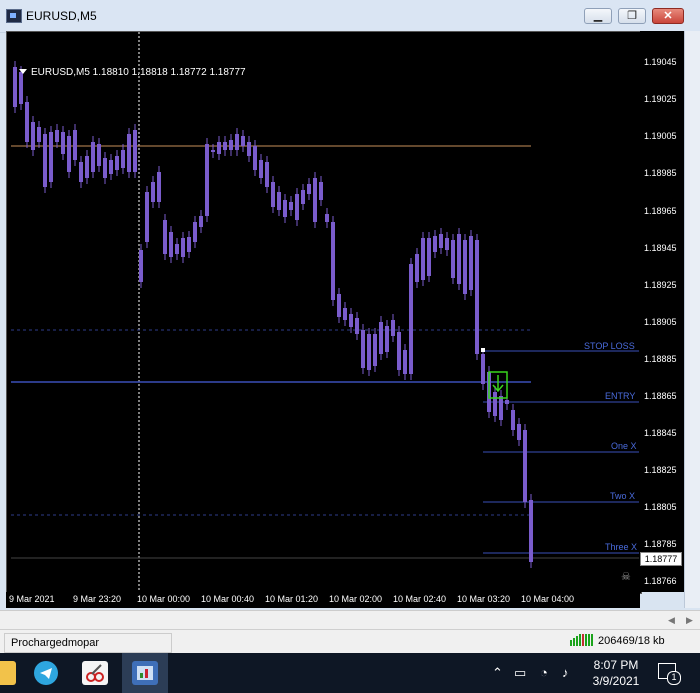  I want to click on scroll-left-icon: ◀, so click(671, 620).